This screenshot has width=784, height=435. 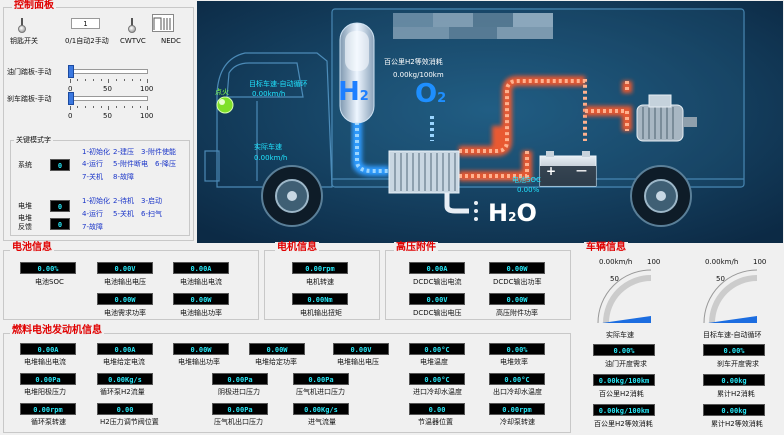 What do you see at coordinates (108, 72) in the screenshot?
I see `throttle-slider` at bounding box center [108, 72].